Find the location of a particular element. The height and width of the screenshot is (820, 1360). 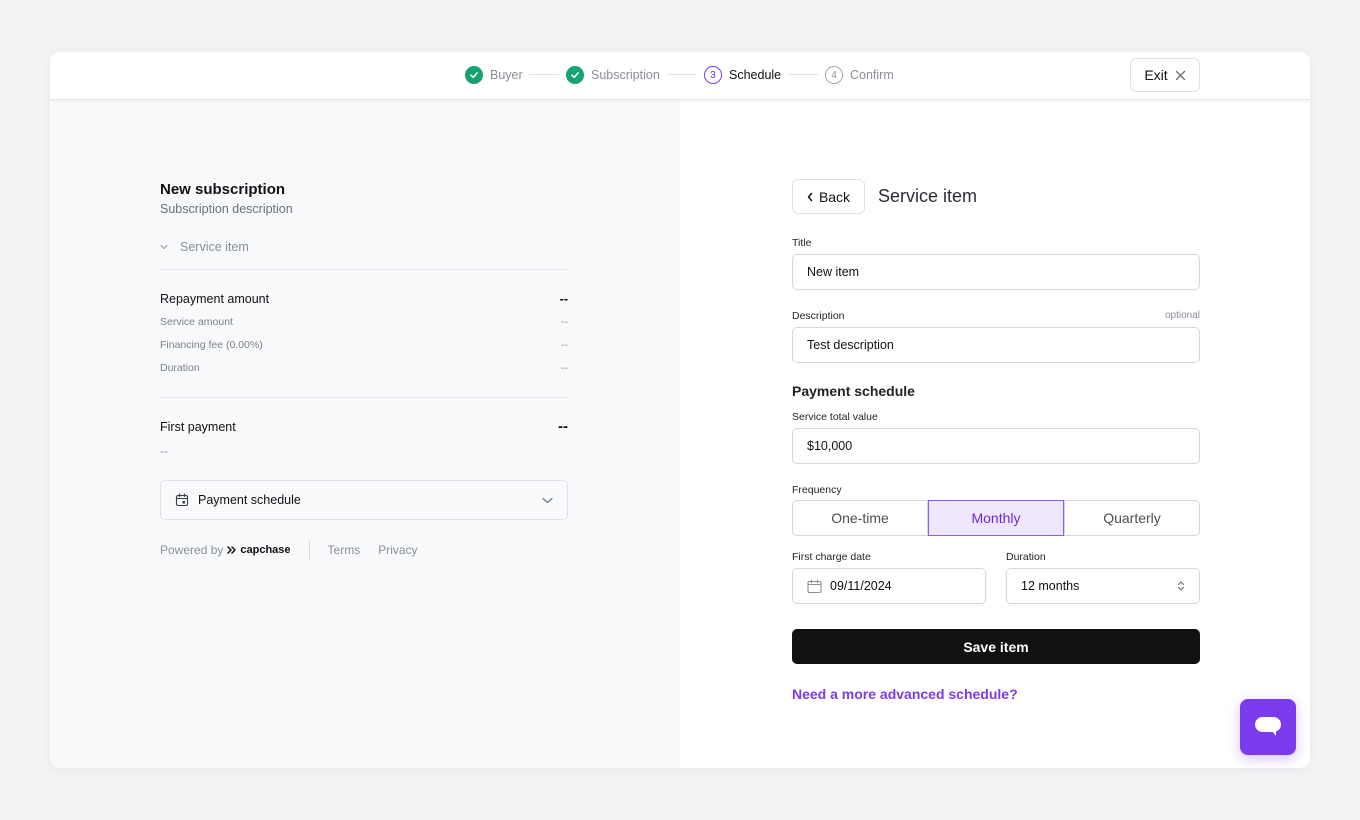

capchase-logo: capchase is located at coordinates (259, 550).